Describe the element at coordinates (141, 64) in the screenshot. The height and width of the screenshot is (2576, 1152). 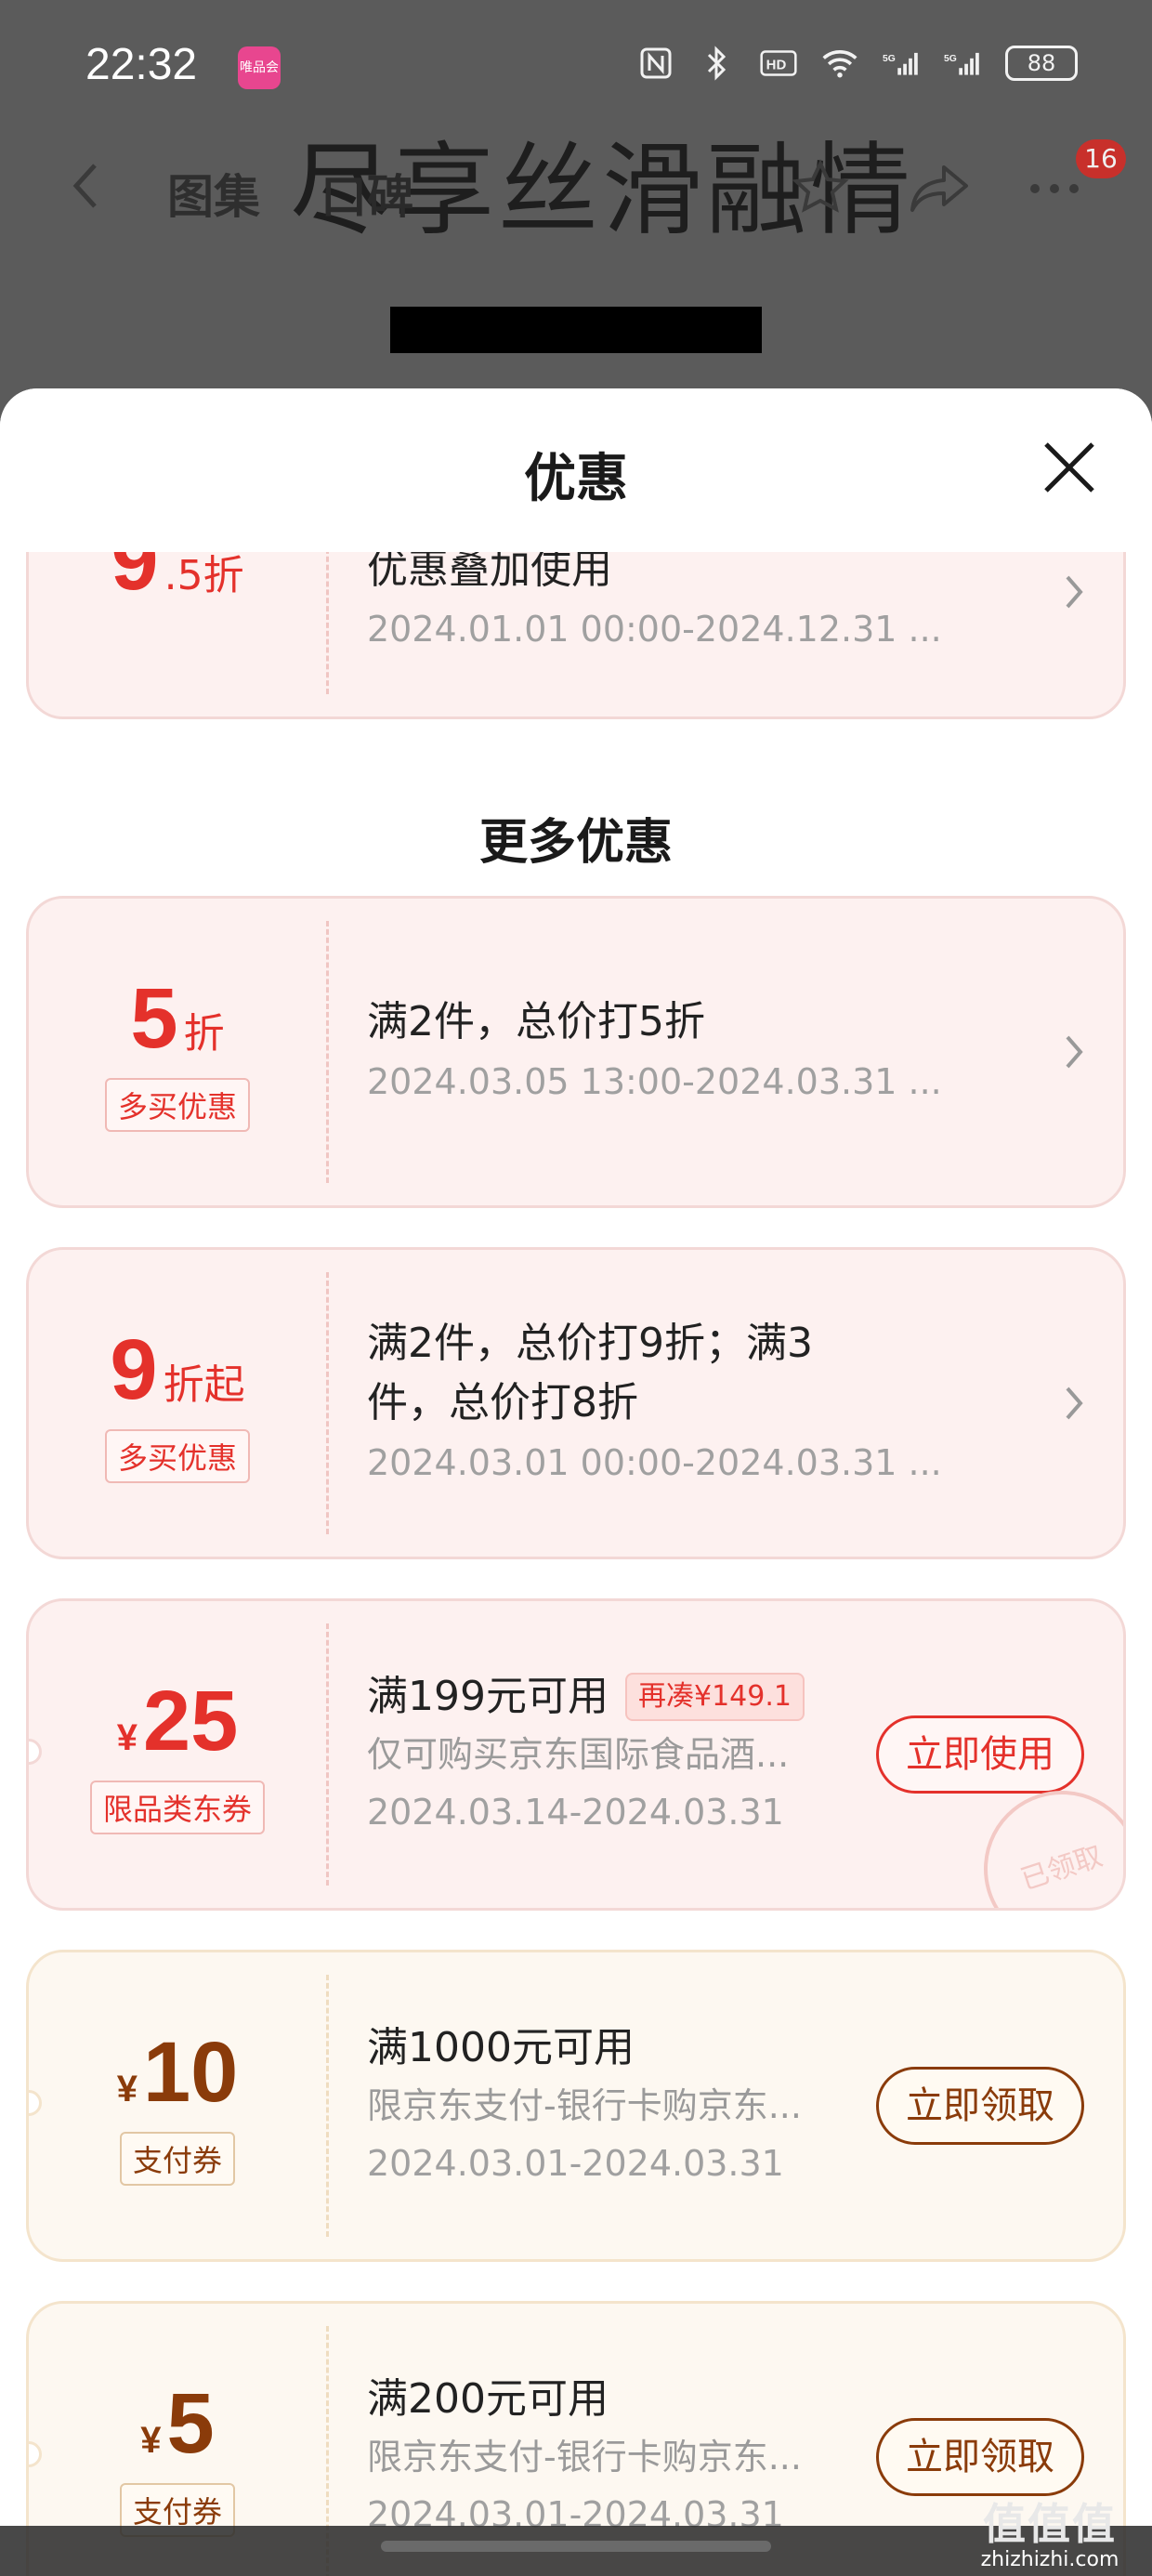
I see `clock: 22:32` at that location.